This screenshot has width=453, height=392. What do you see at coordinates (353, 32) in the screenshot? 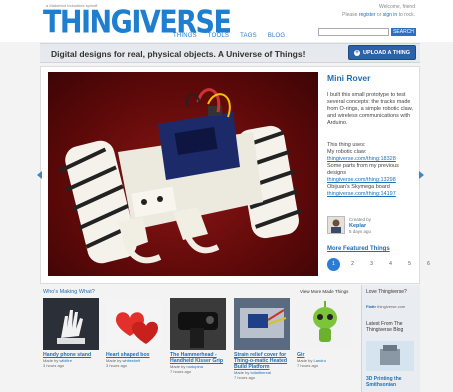
I see `search-input` at bounding box center [353, 32].